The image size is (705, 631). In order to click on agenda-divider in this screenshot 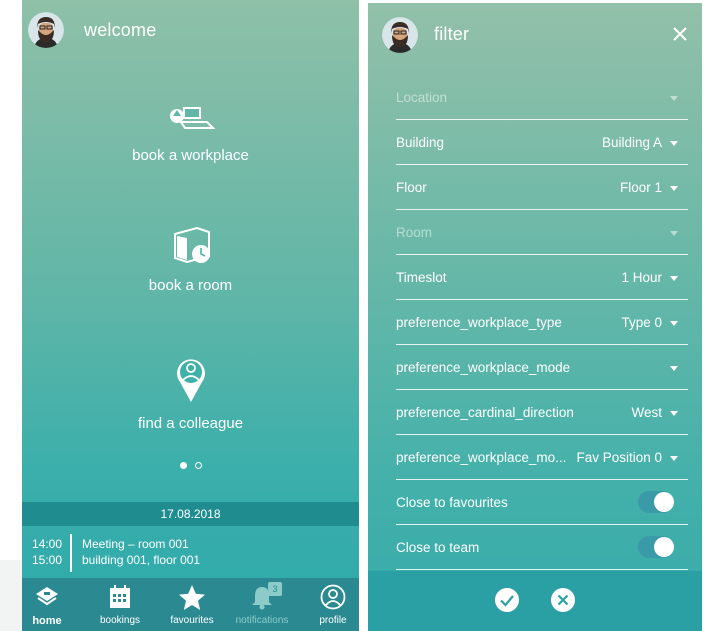, I will do `click(71, 553)`.